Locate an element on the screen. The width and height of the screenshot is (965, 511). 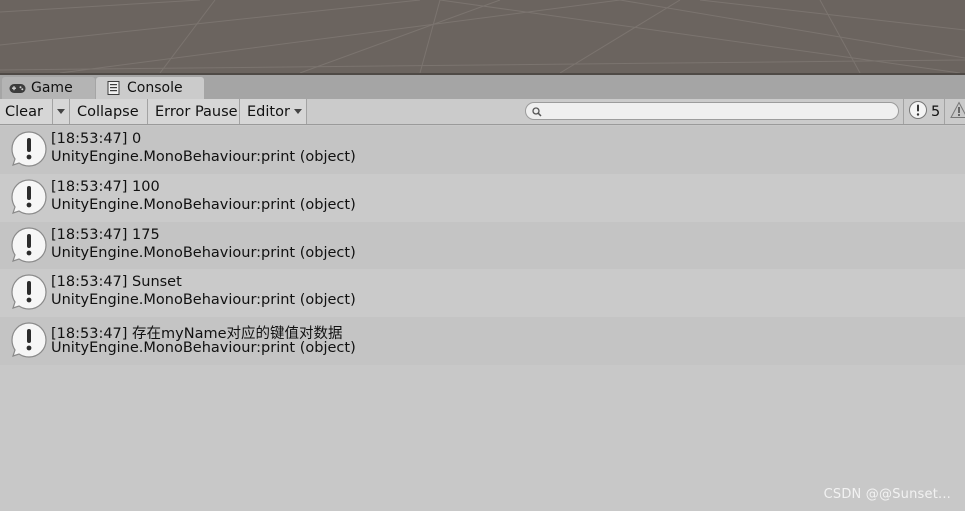
gamepad-icon is located at coordinates (17, 88).